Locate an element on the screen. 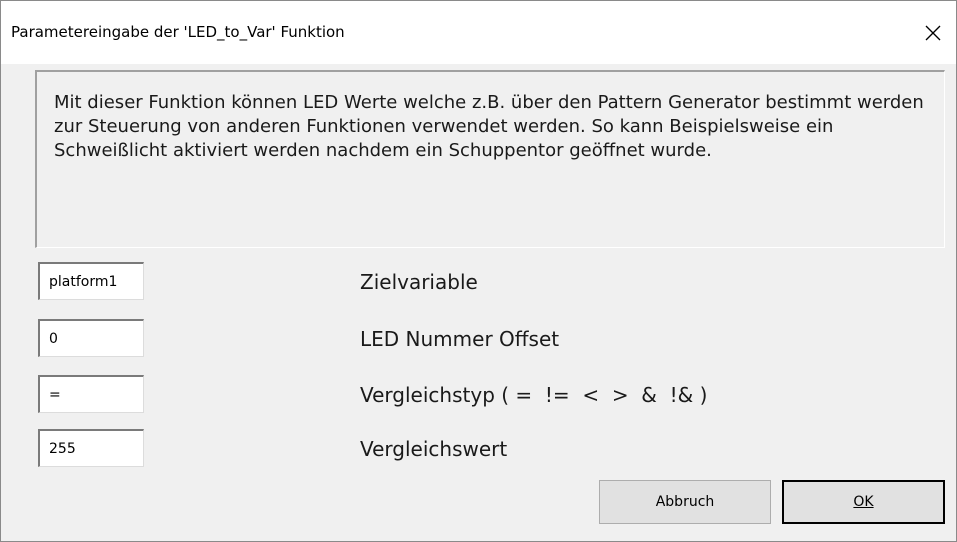 Image resolution: width=957 pixels, height=542 pixels. close-icon is located at coordinates (933, 32).